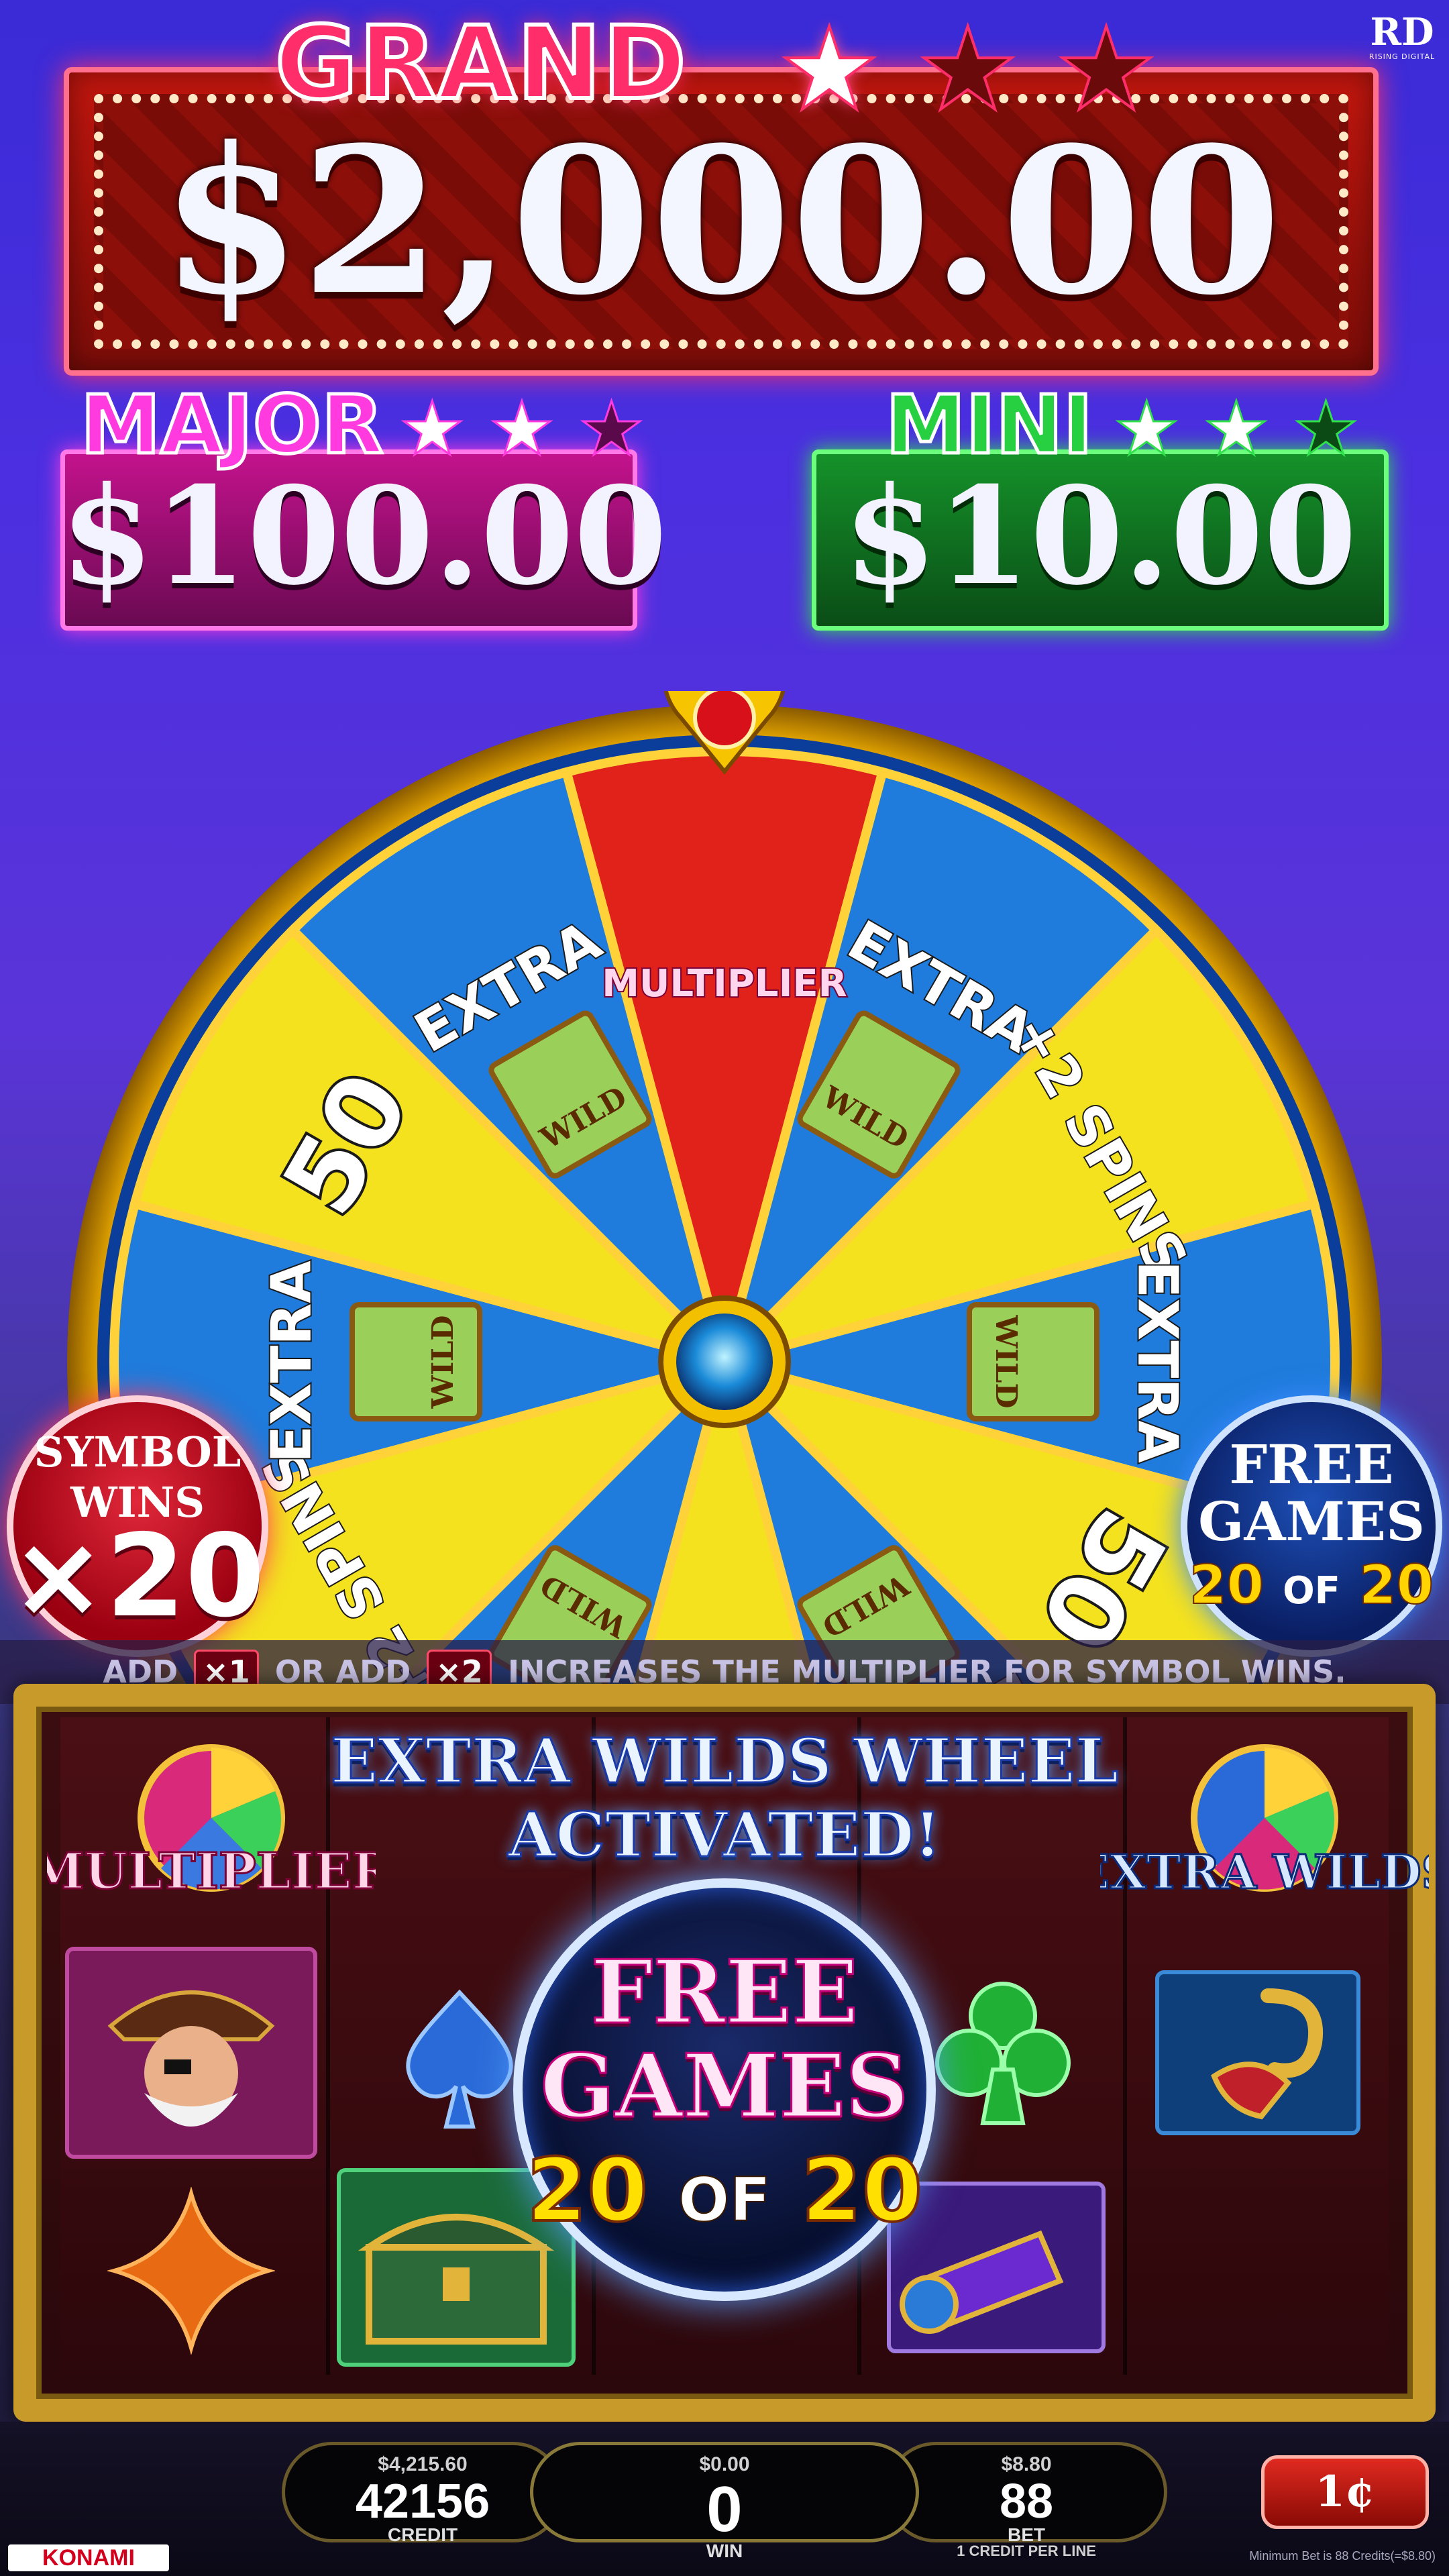 This screenshot has height=2576, width=1449. What do you see at coordinates (1311, 1521) in the screenshot?
I see `free-games-badge-line2: GAMES` at bounding box center [1311, 1521].